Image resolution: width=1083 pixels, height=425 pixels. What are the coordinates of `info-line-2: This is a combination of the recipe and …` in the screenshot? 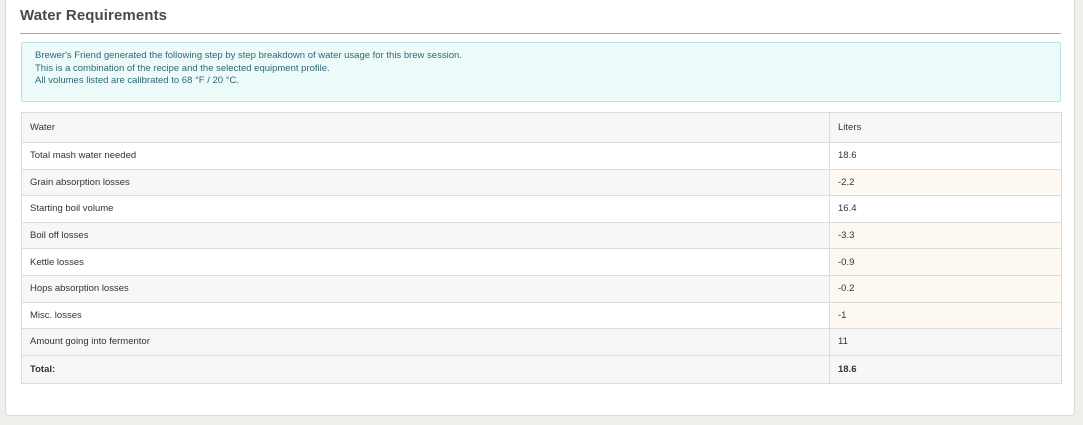 It's located at (182, 68).